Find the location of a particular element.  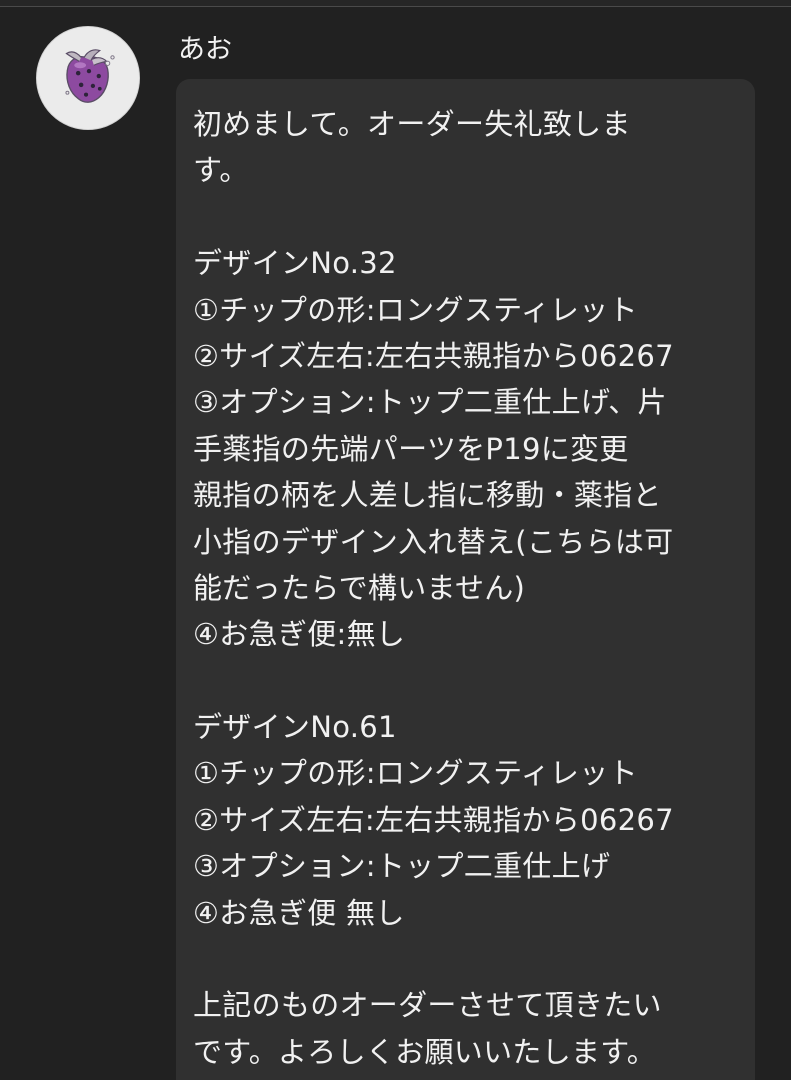

message-line: ③オプション:トップ二重仕上げ、片 is located at coordinates (430, 402).